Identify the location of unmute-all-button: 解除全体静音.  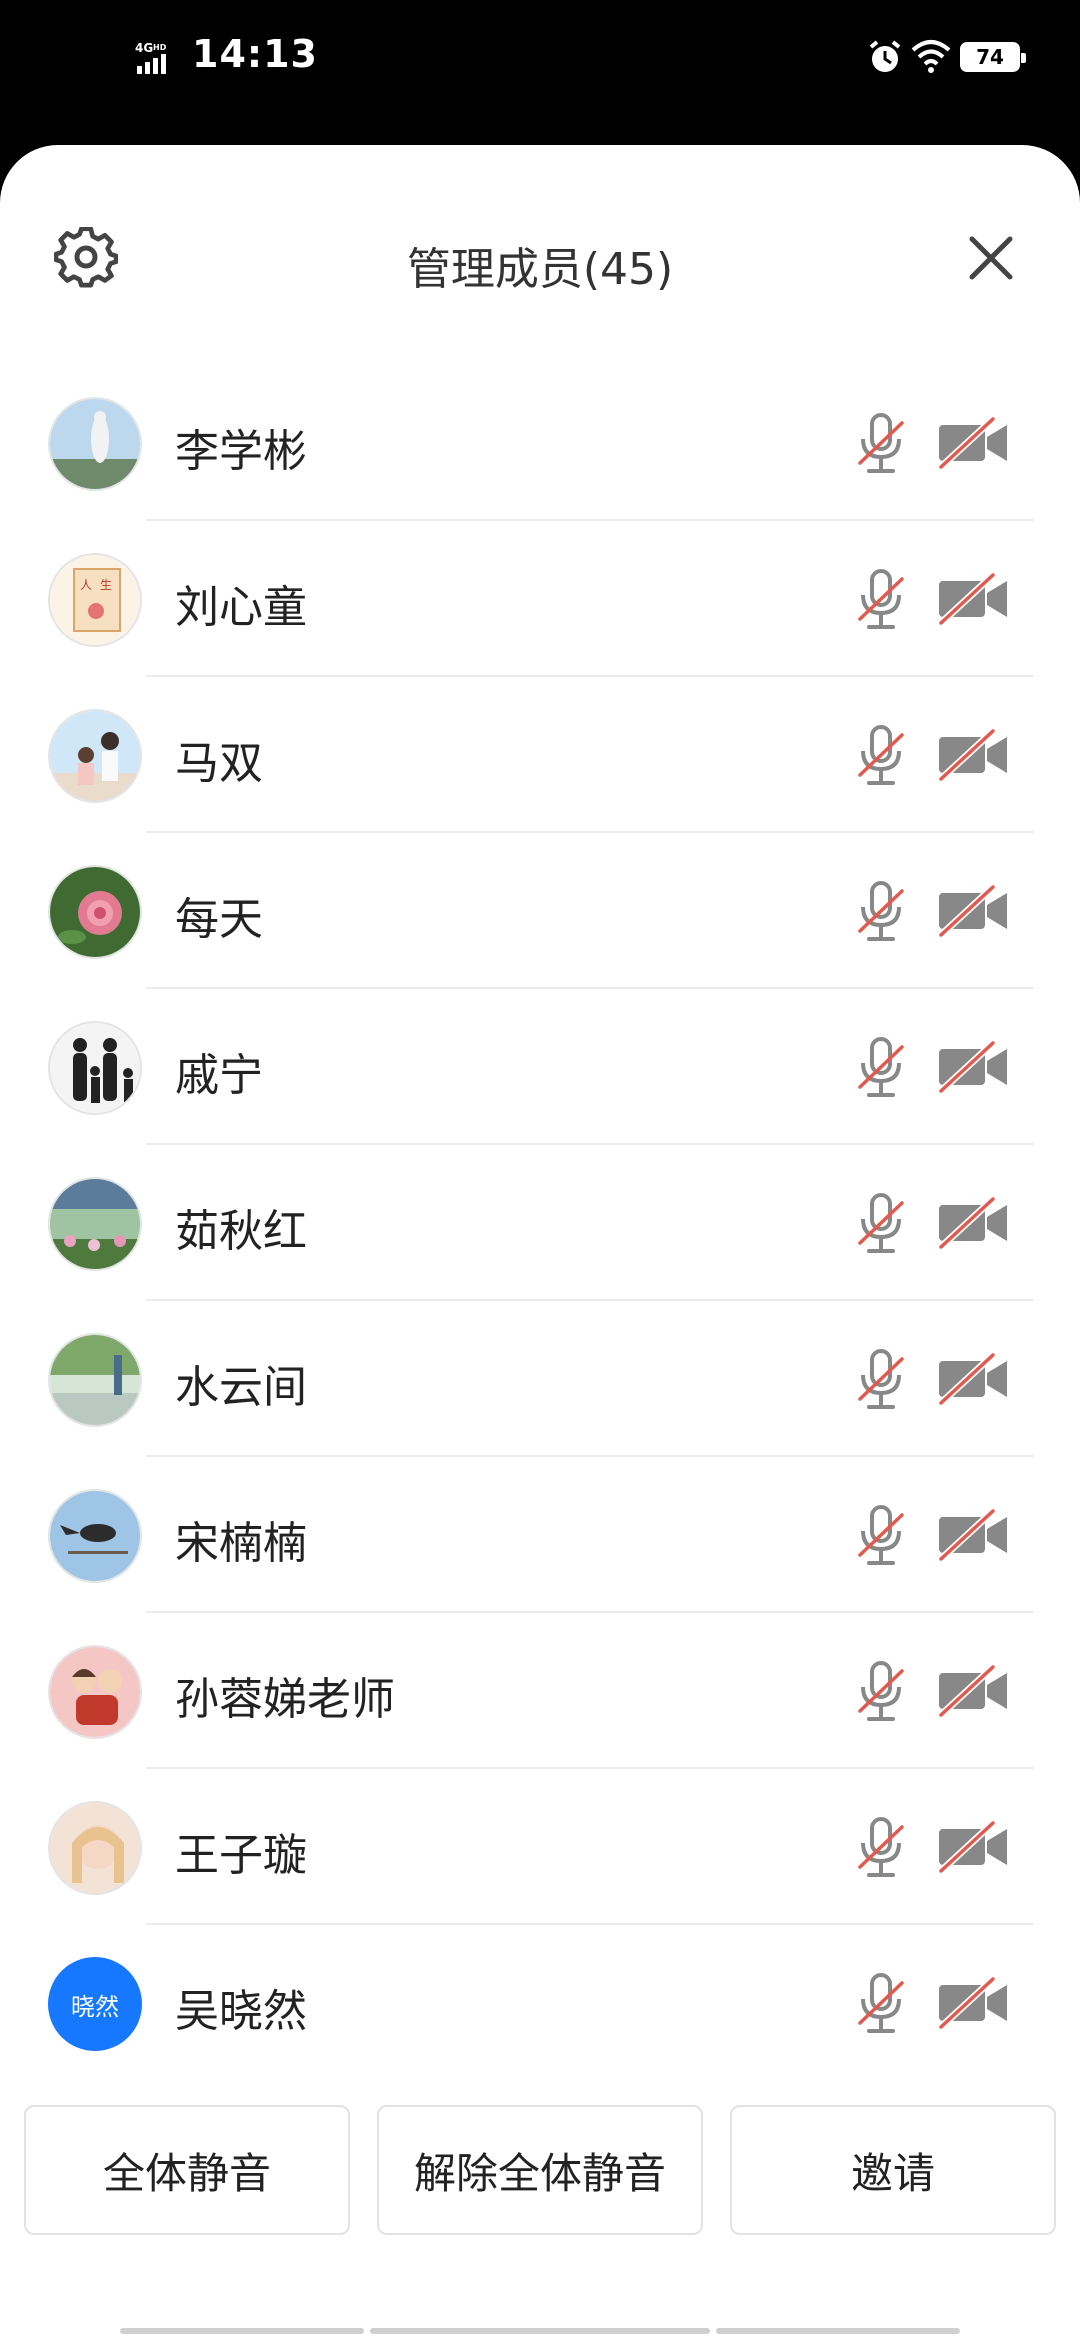
(540, 2170).